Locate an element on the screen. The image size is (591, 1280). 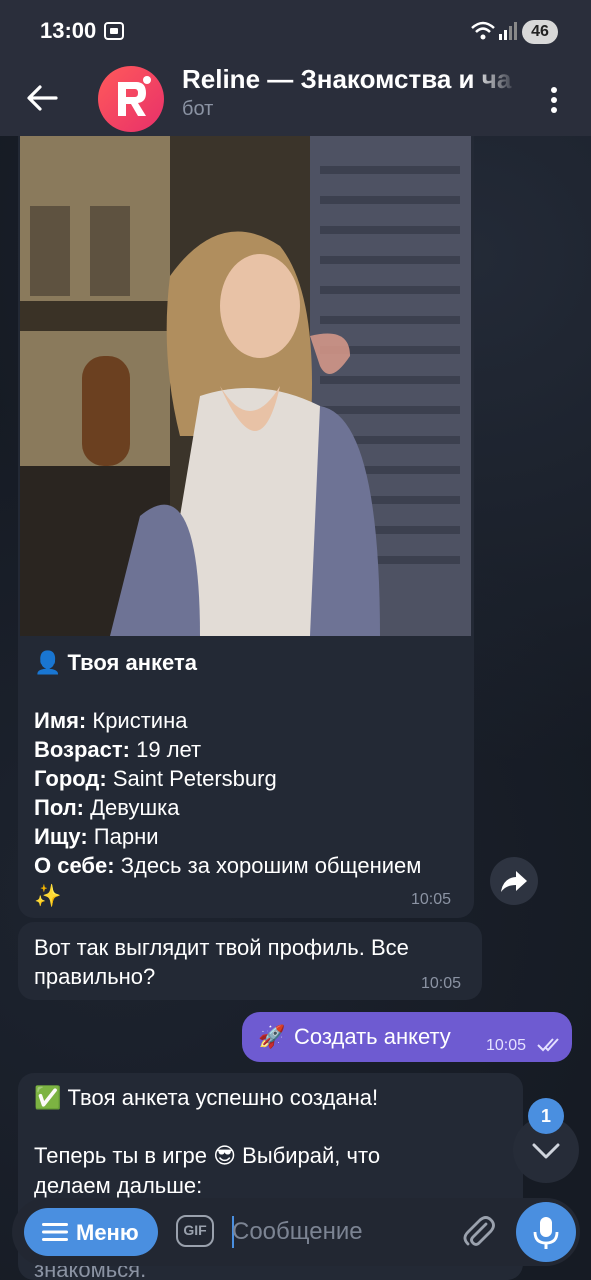
created-line2-part1: Теперь ты в игре is located at coordinates (120, 1155).